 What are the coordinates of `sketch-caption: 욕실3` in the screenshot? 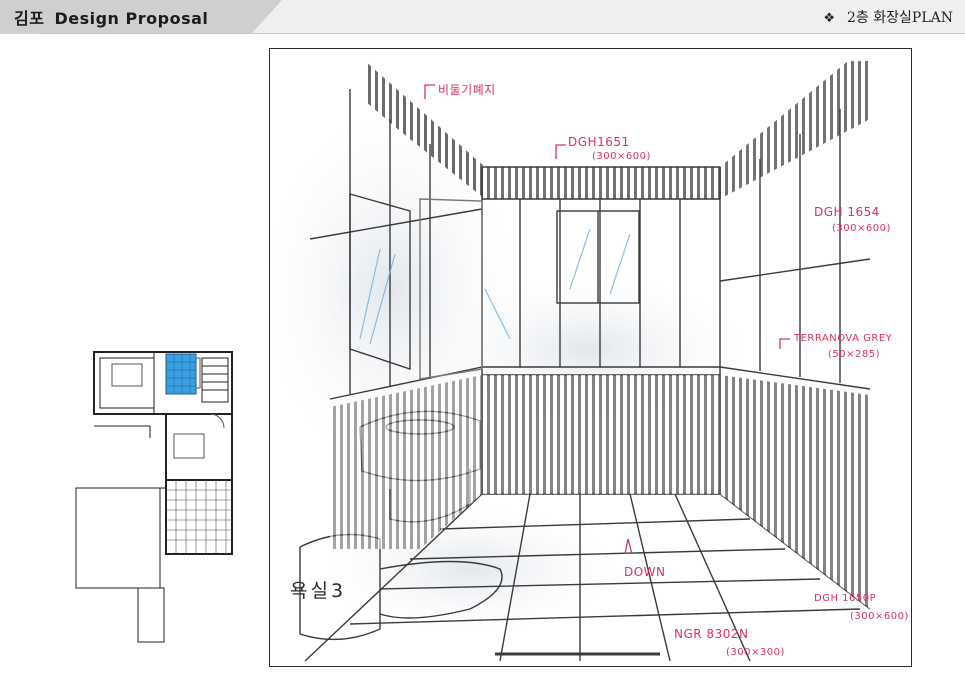 It's located at (318, 591).